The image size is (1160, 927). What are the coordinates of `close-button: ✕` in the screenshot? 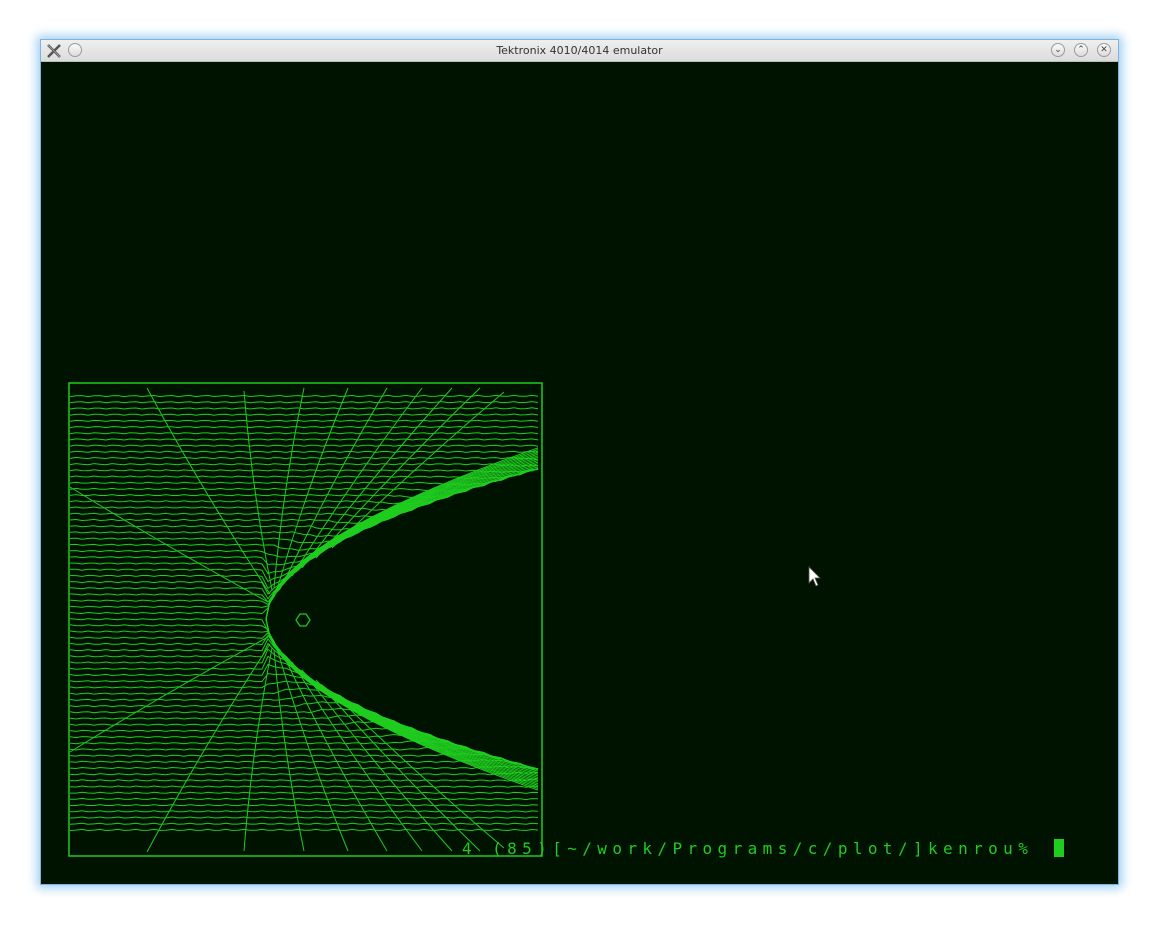 It's located at (1104, 50).